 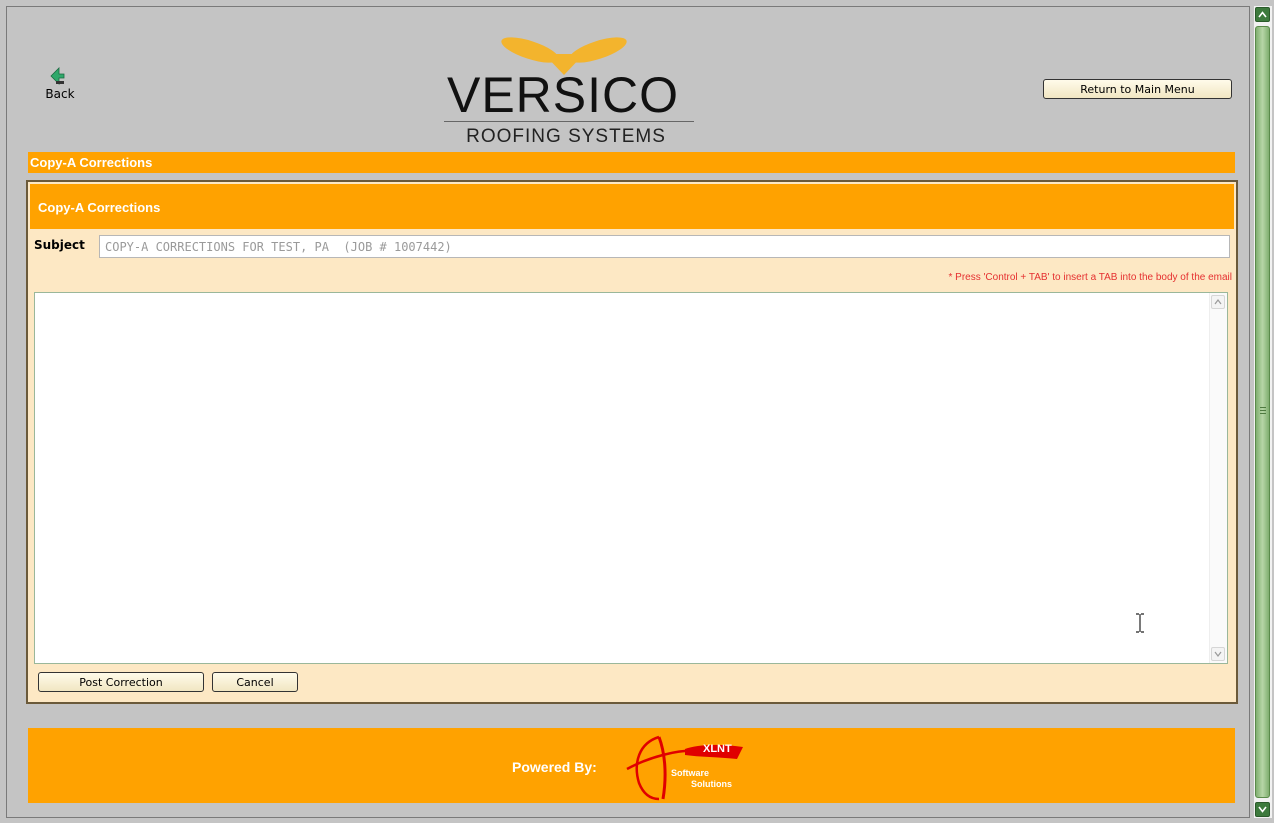 What do you see at coordinates (690, 773) in the screenshot?
I see `xlnt-software-text: Software` at bounding box center [690, 773].